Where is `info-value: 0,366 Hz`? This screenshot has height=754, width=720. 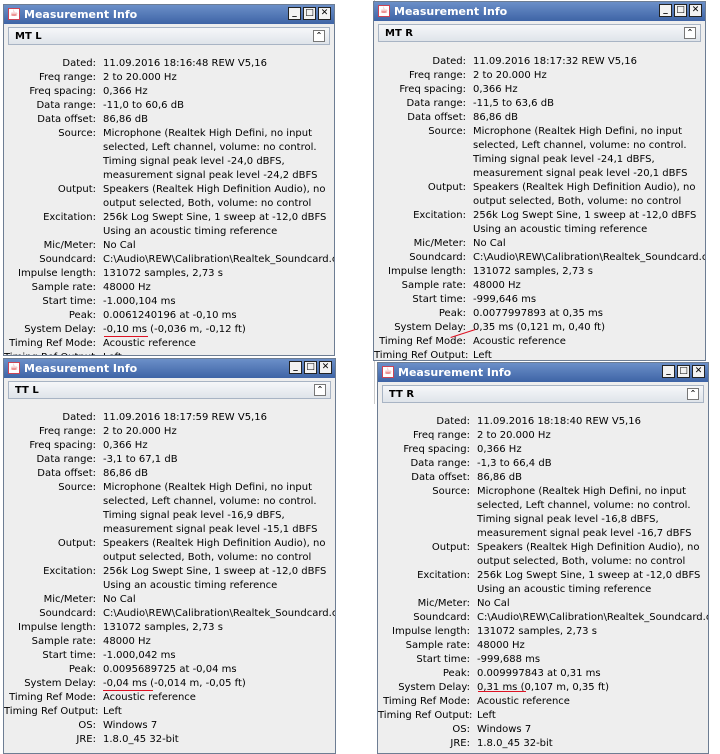
info-value: 0,366 Hz is located at coordinates (125, 445).